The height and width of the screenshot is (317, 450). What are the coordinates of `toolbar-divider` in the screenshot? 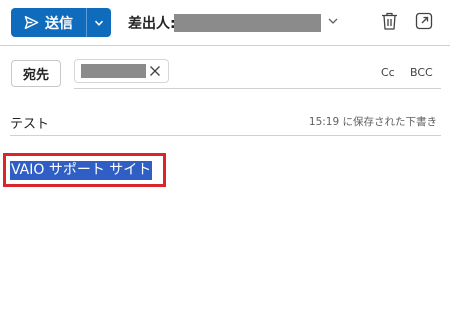 It's located at (225, 45).